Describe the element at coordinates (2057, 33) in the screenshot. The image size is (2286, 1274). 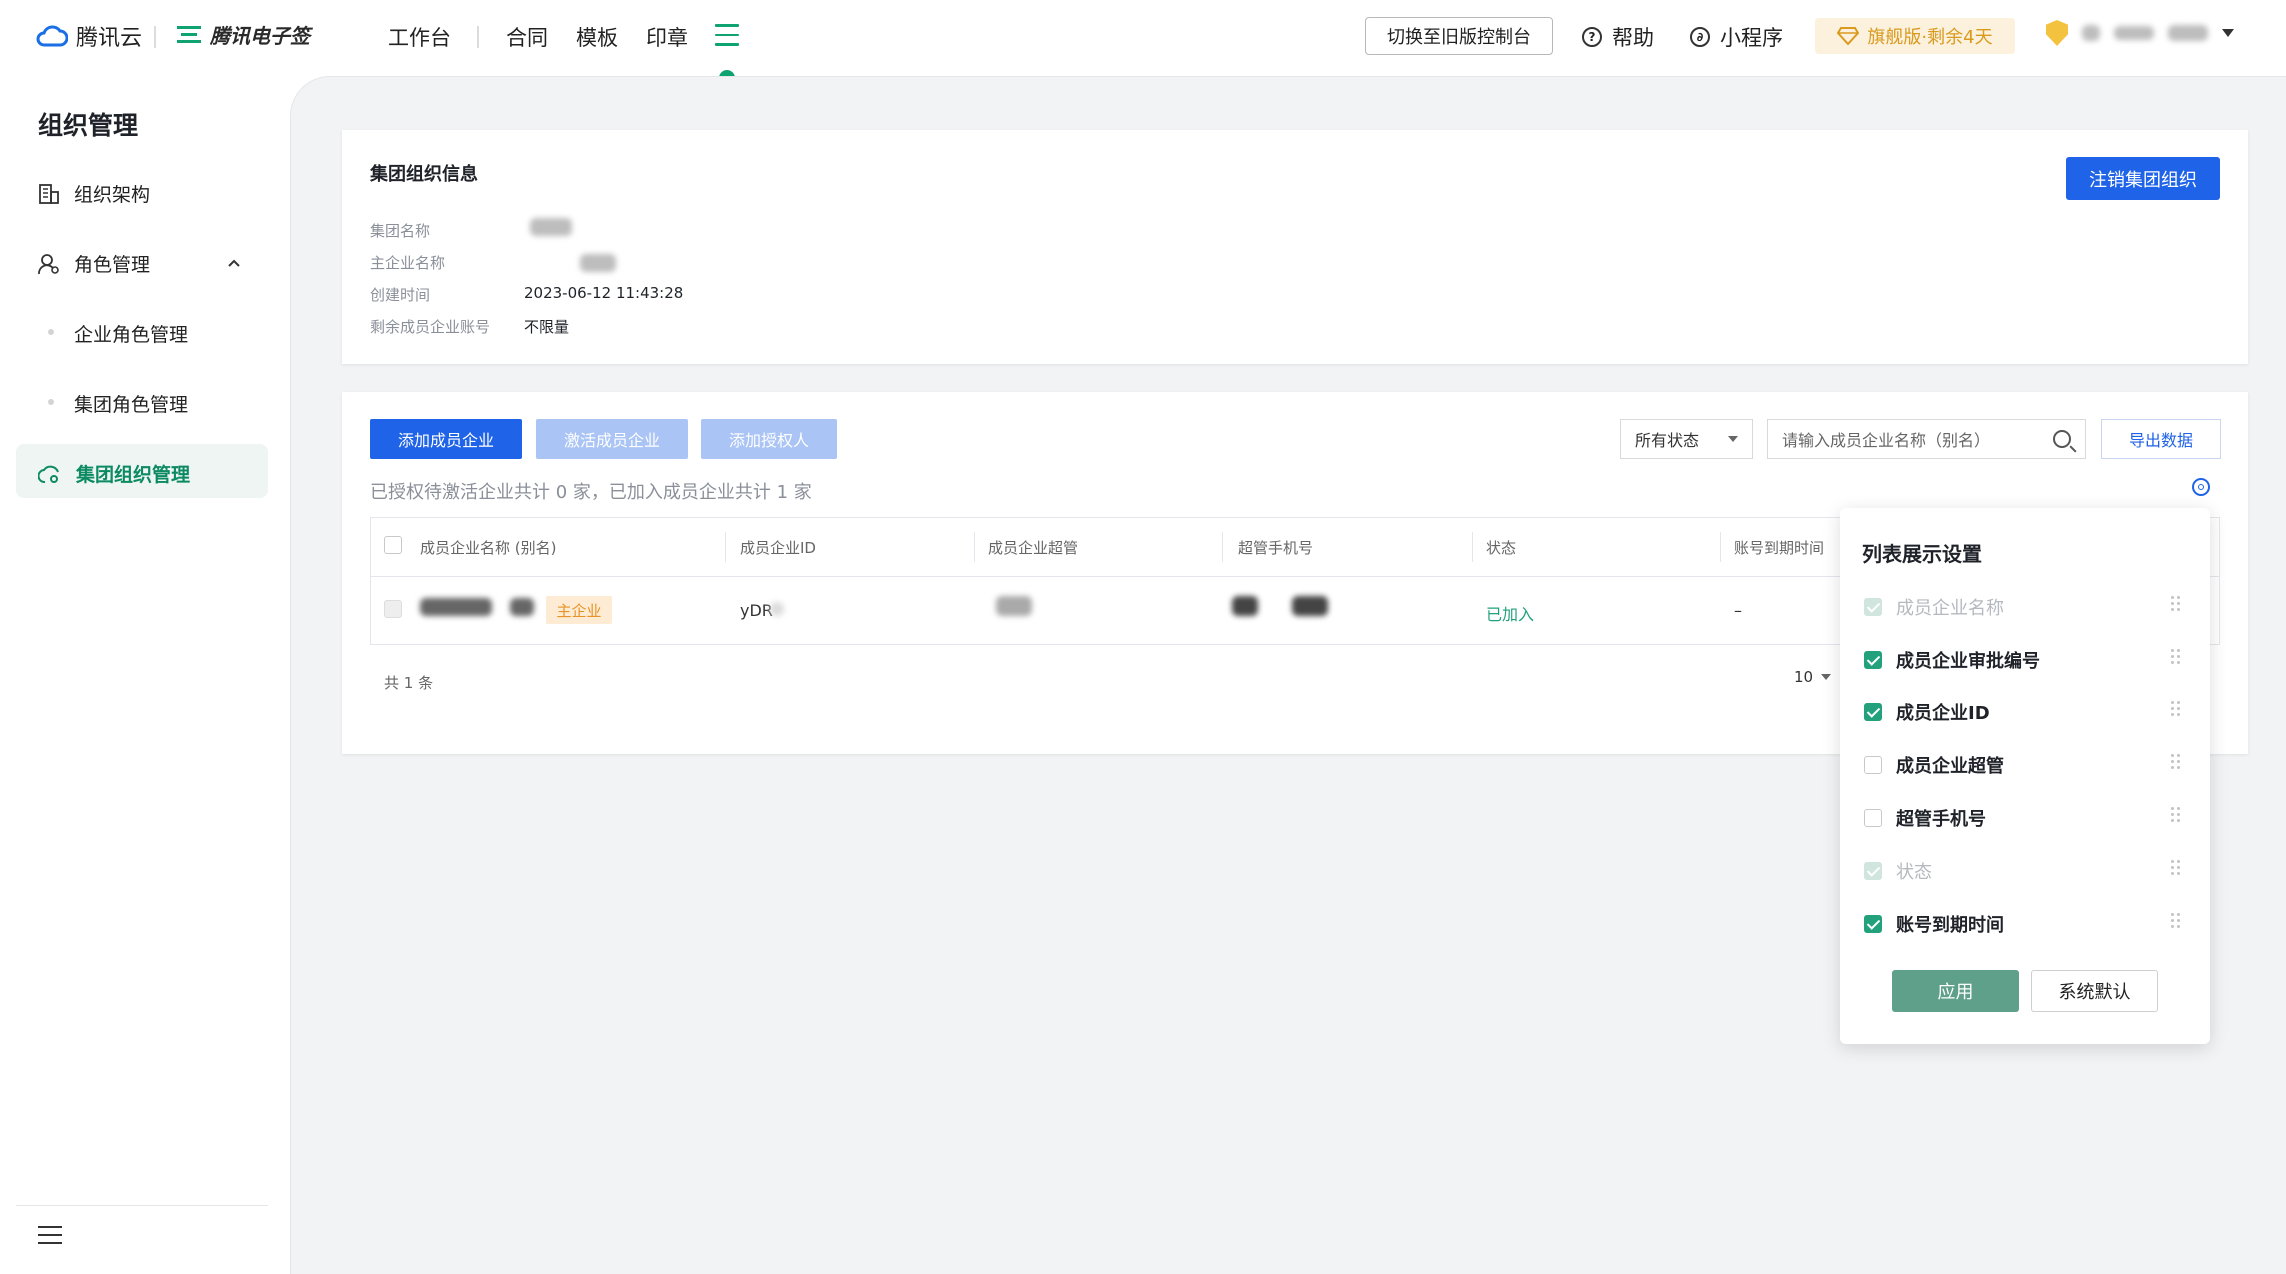
I see `shield-icon` at that location.